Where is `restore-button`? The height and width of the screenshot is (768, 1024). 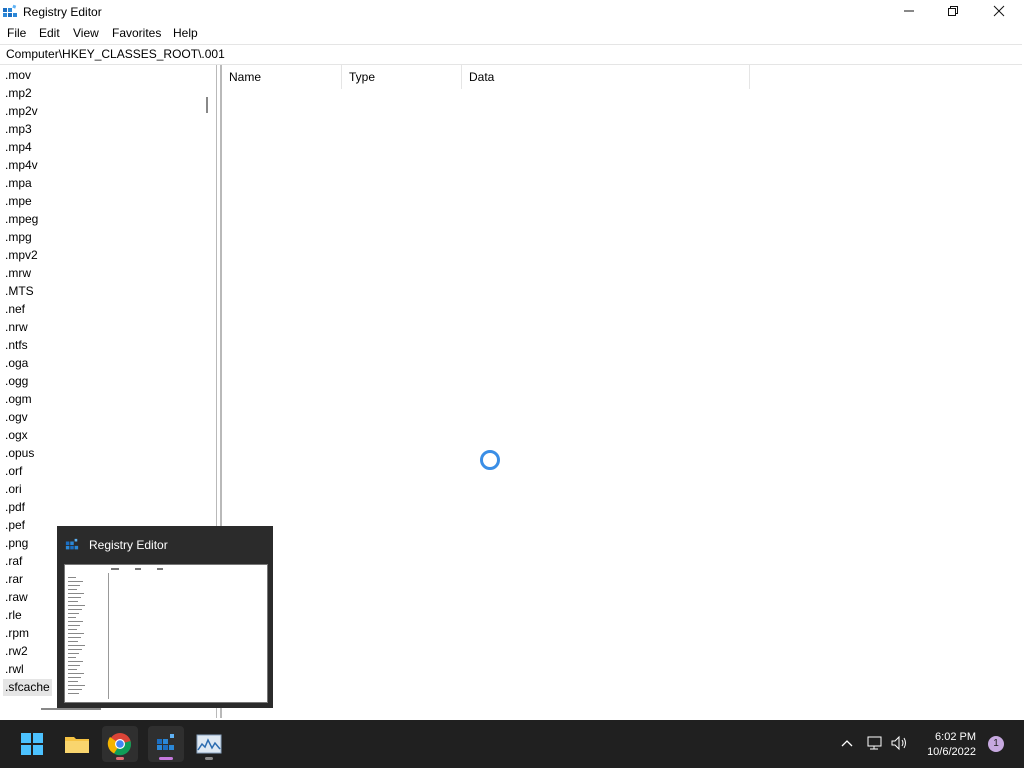 restore-button is located at coordinates (953, 11).